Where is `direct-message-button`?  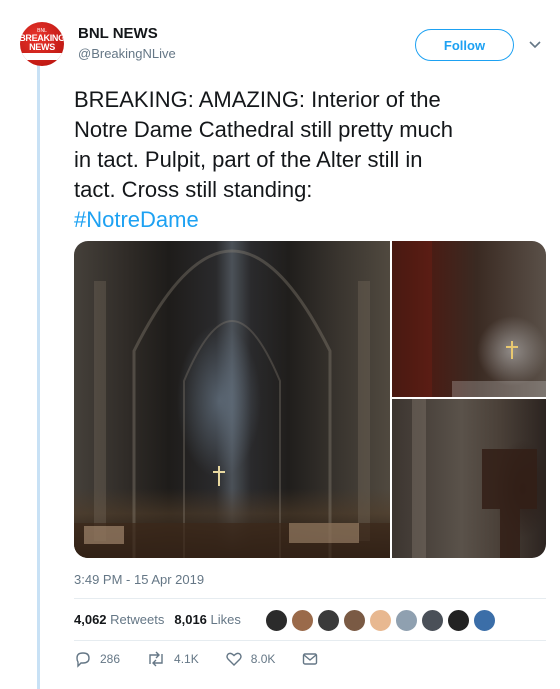 direct-message-button is located at coordinates (314, 659).